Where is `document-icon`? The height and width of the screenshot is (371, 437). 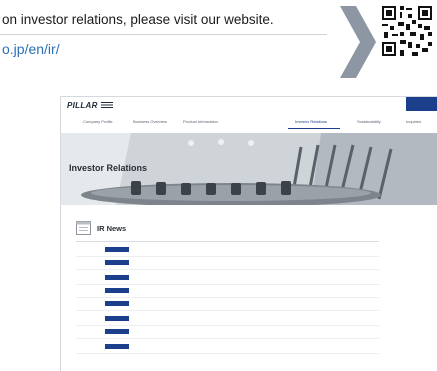 document-icon is located at coordinates (83, 228).